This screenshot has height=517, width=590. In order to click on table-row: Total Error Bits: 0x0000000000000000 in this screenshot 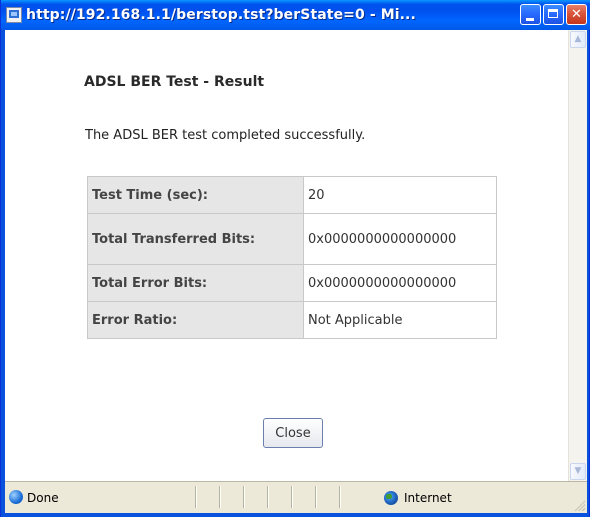, I will do `click(292, 283)`.